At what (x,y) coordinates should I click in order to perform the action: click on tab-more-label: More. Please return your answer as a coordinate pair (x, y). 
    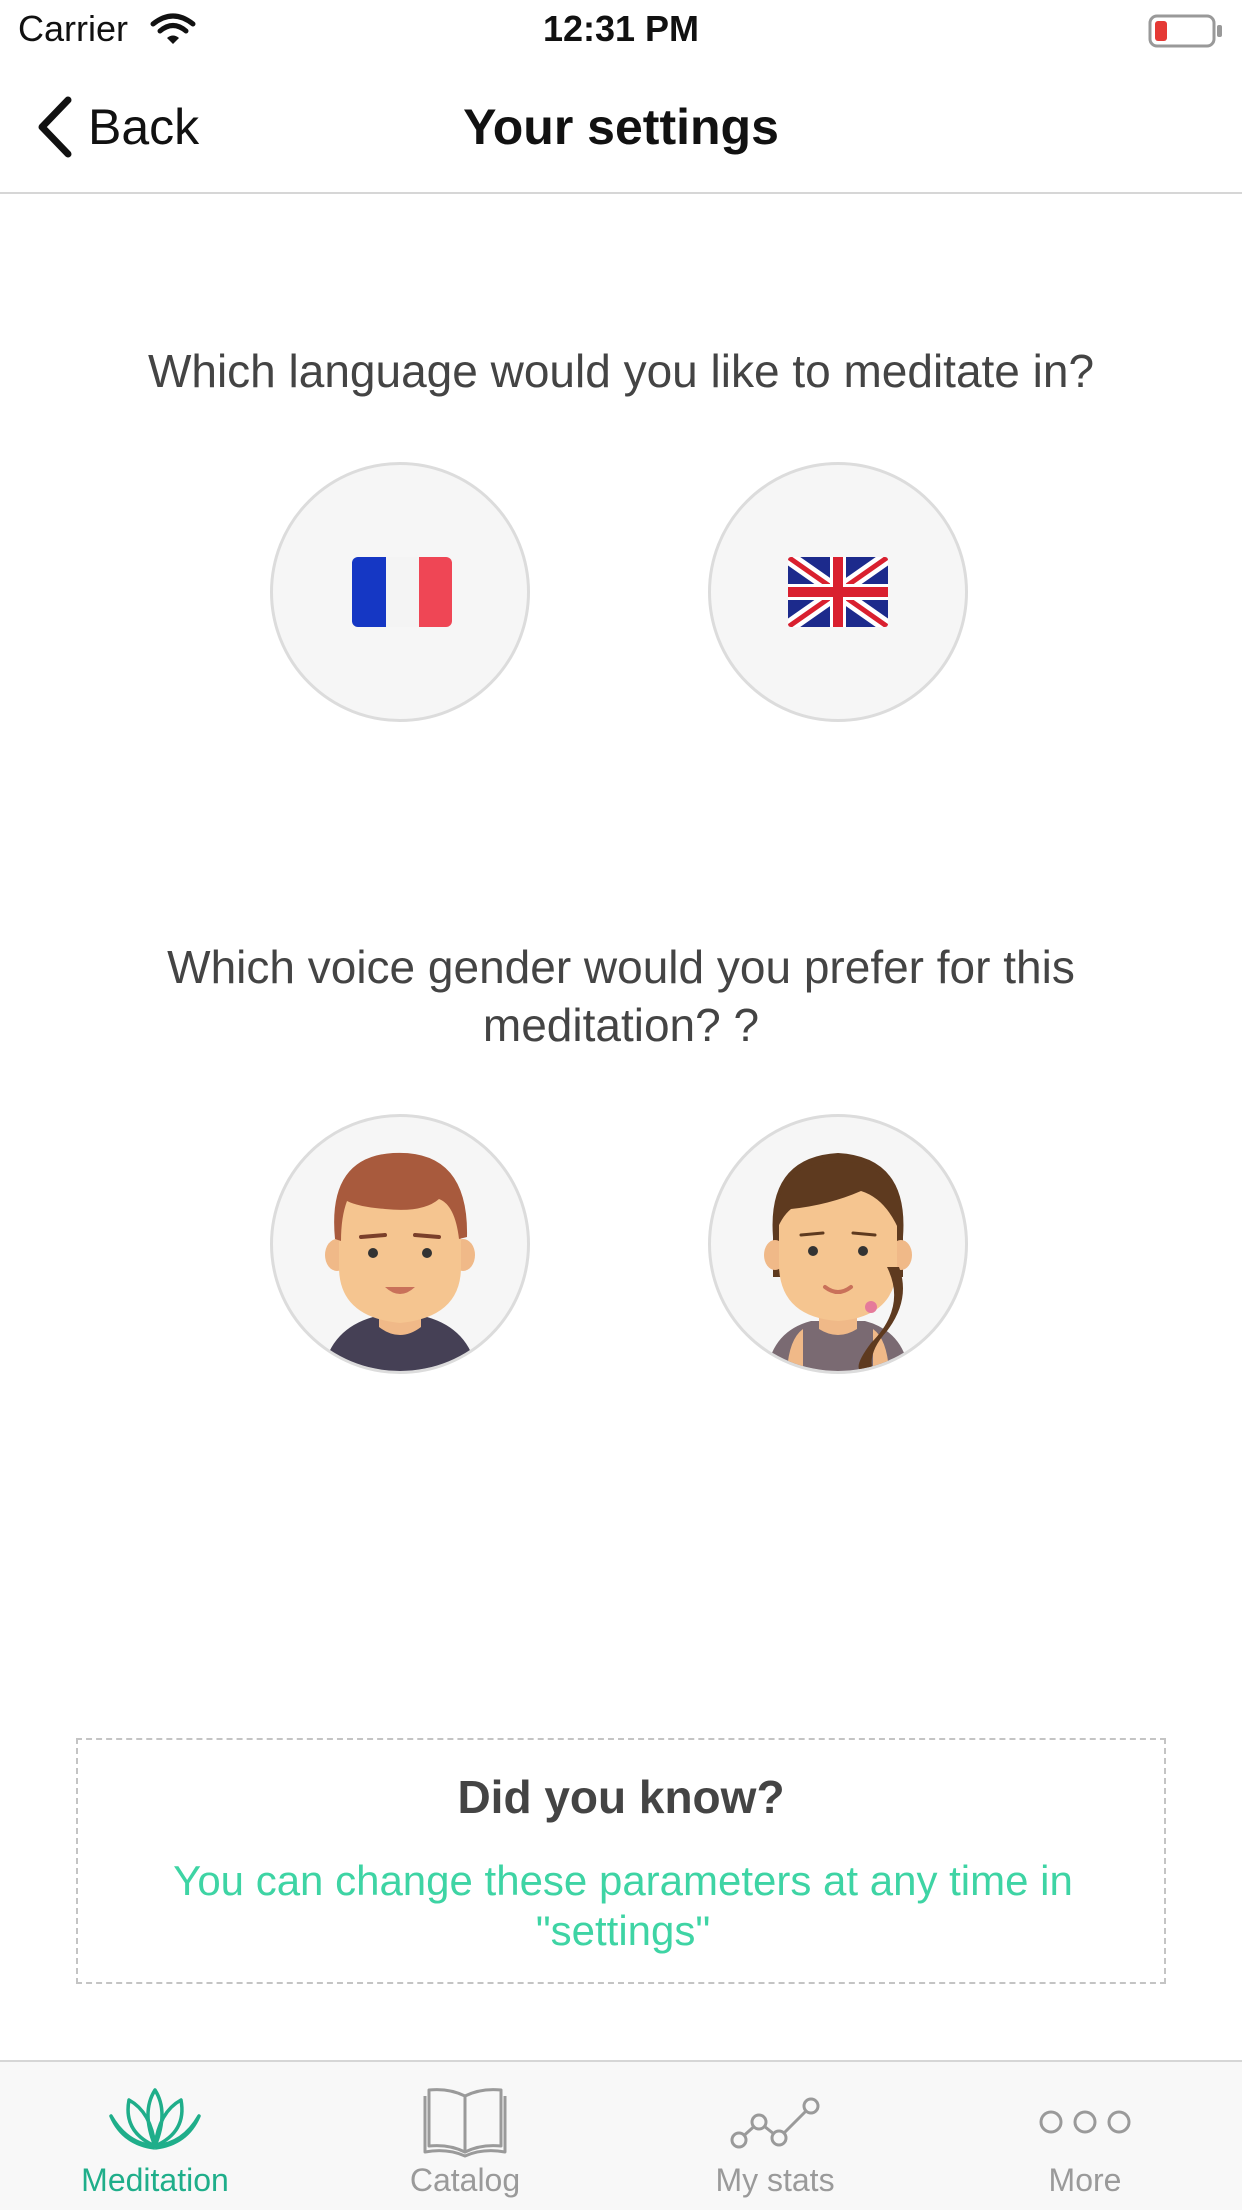
    Looking at the image, I should click on (1085, 2180).